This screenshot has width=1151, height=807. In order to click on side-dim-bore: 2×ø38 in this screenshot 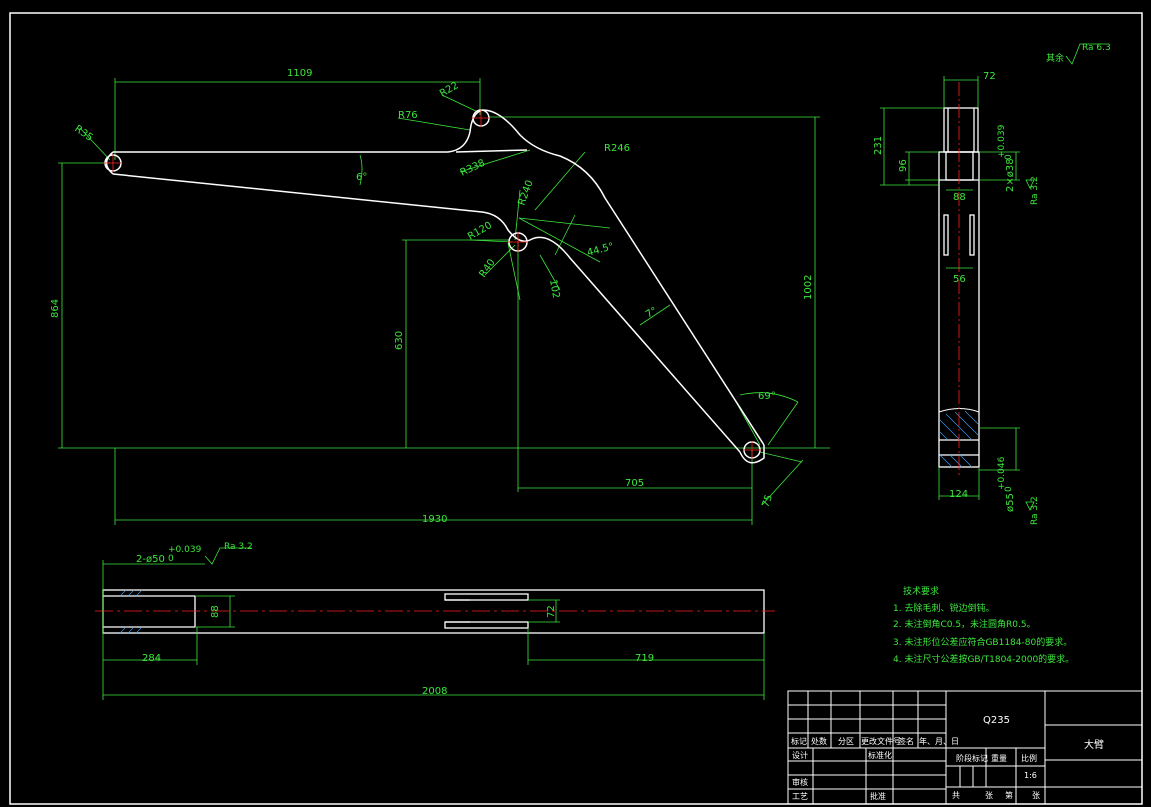, I will do `click(1010, 175)`.